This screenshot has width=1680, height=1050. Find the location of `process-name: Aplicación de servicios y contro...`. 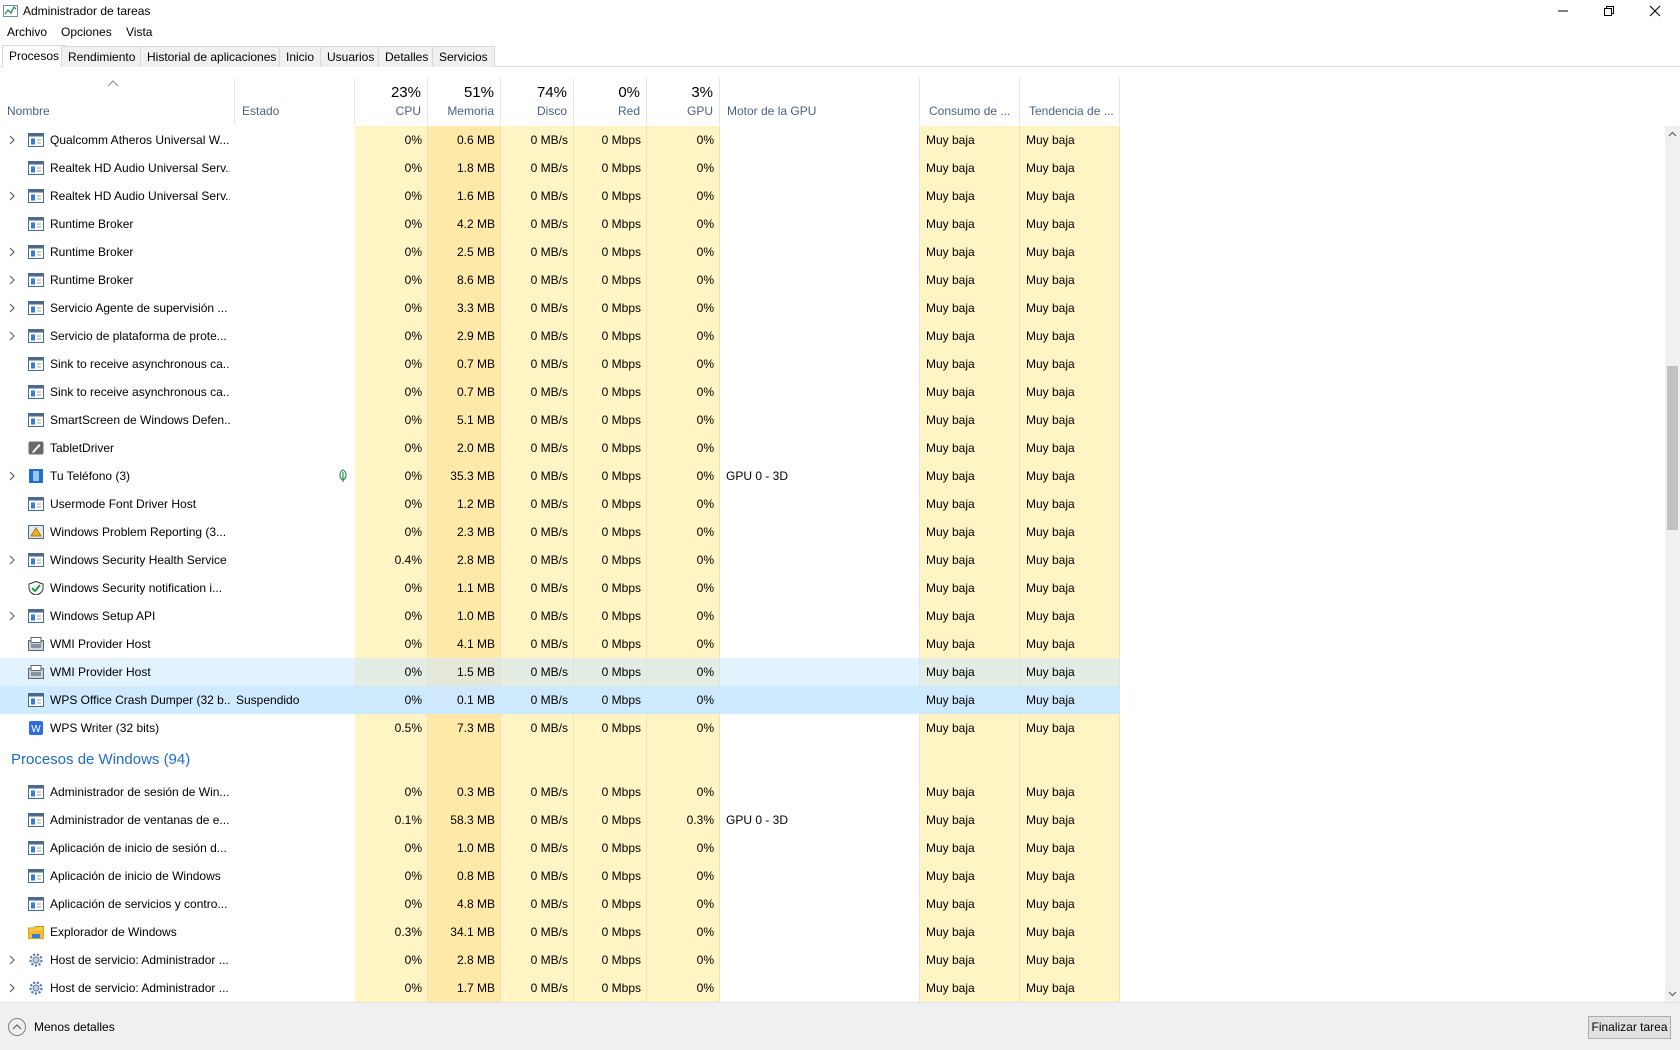

process-name: Aplicación de servicios y contro... is located at coordinates (139, 904).